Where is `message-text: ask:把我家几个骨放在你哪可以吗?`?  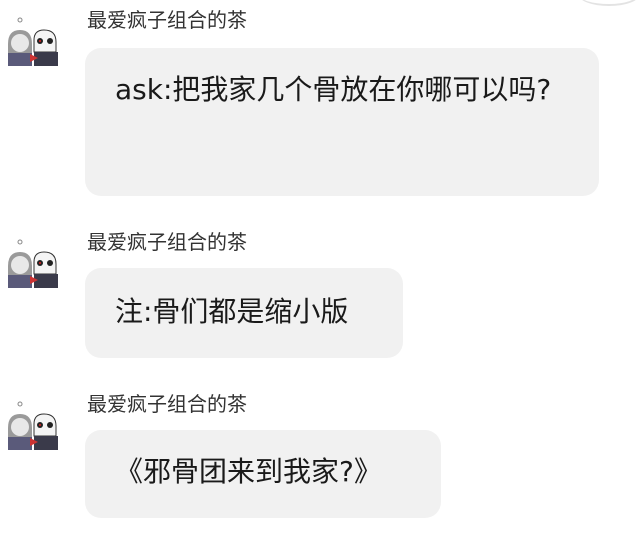
message-text: ask:把我家几个骨放在你哪可以吗? is located at coordinates (333, 89).